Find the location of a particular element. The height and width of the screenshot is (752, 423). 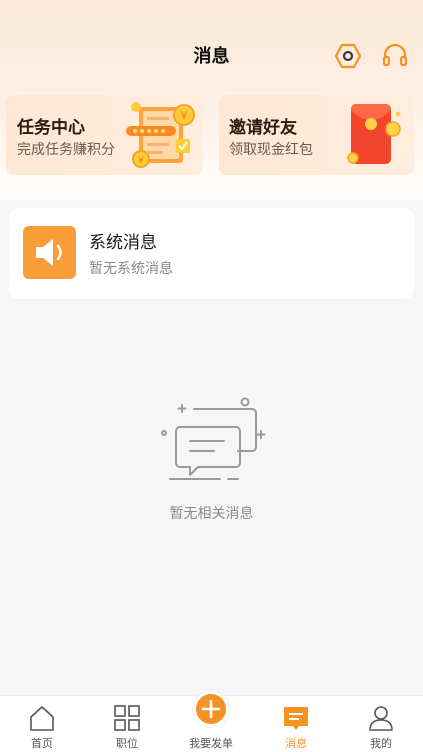

invite-friends-card: 邀请好友 领取现金红包 is located at coordinates (316, 135).